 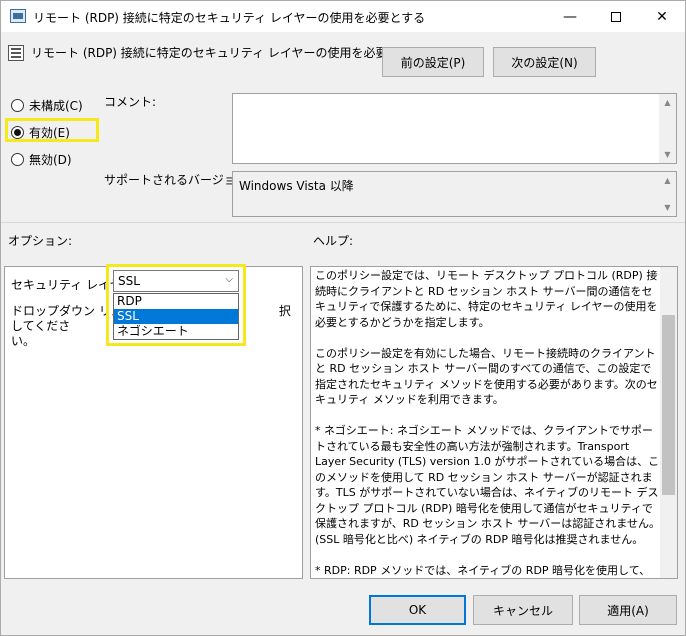 What do you see at coordinates (433, 62) in the screenshot?
I see `previous-setting-button: 前の設定(P)` at bounding box center [433, 62].